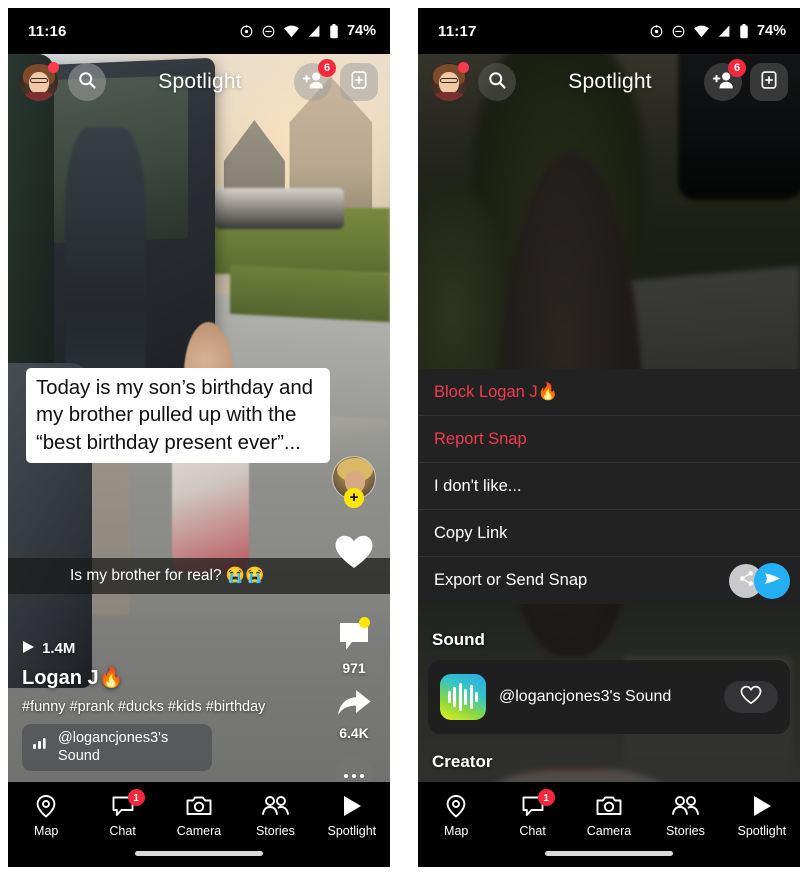  What do you see at coordinates (122, 831) in the screenshot?
I see `nav-label-chat: Chat` at bounding box center [122, 831].